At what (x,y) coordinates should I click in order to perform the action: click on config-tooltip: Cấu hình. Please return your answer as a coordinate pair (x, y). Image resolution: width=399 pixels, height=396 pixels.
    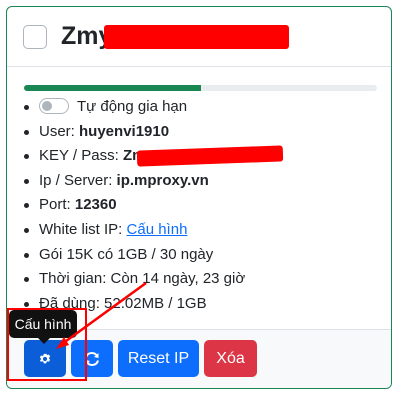
    Looking at the image, I should click on (43, 324).